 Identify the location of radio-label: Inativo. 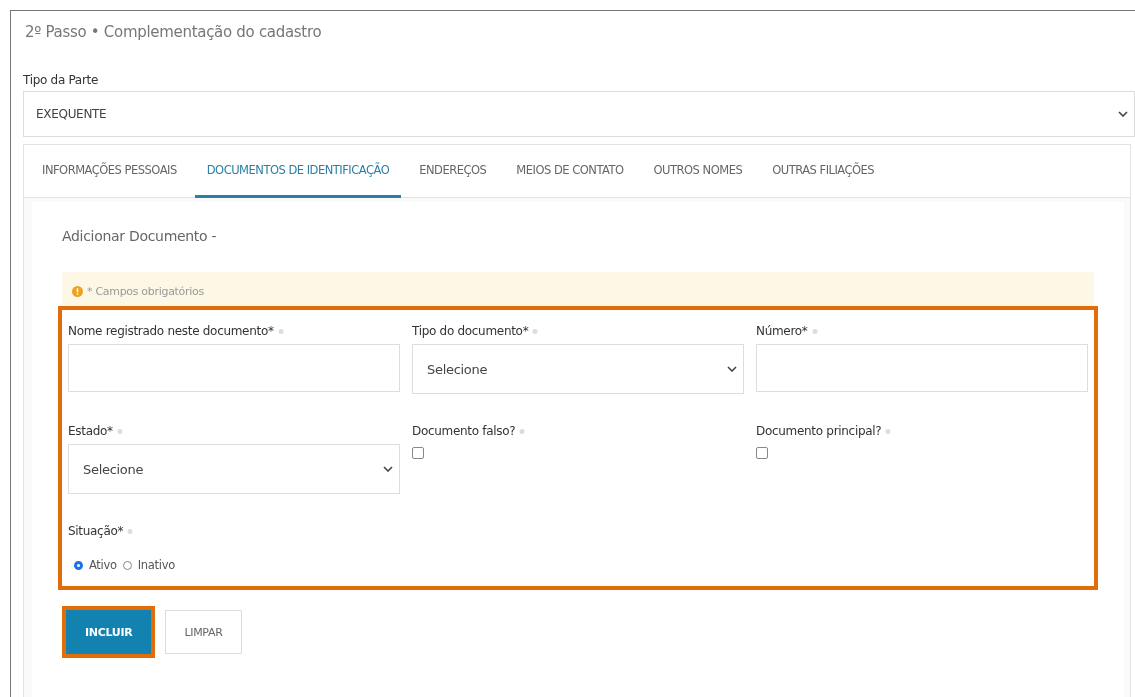
(156, 565).